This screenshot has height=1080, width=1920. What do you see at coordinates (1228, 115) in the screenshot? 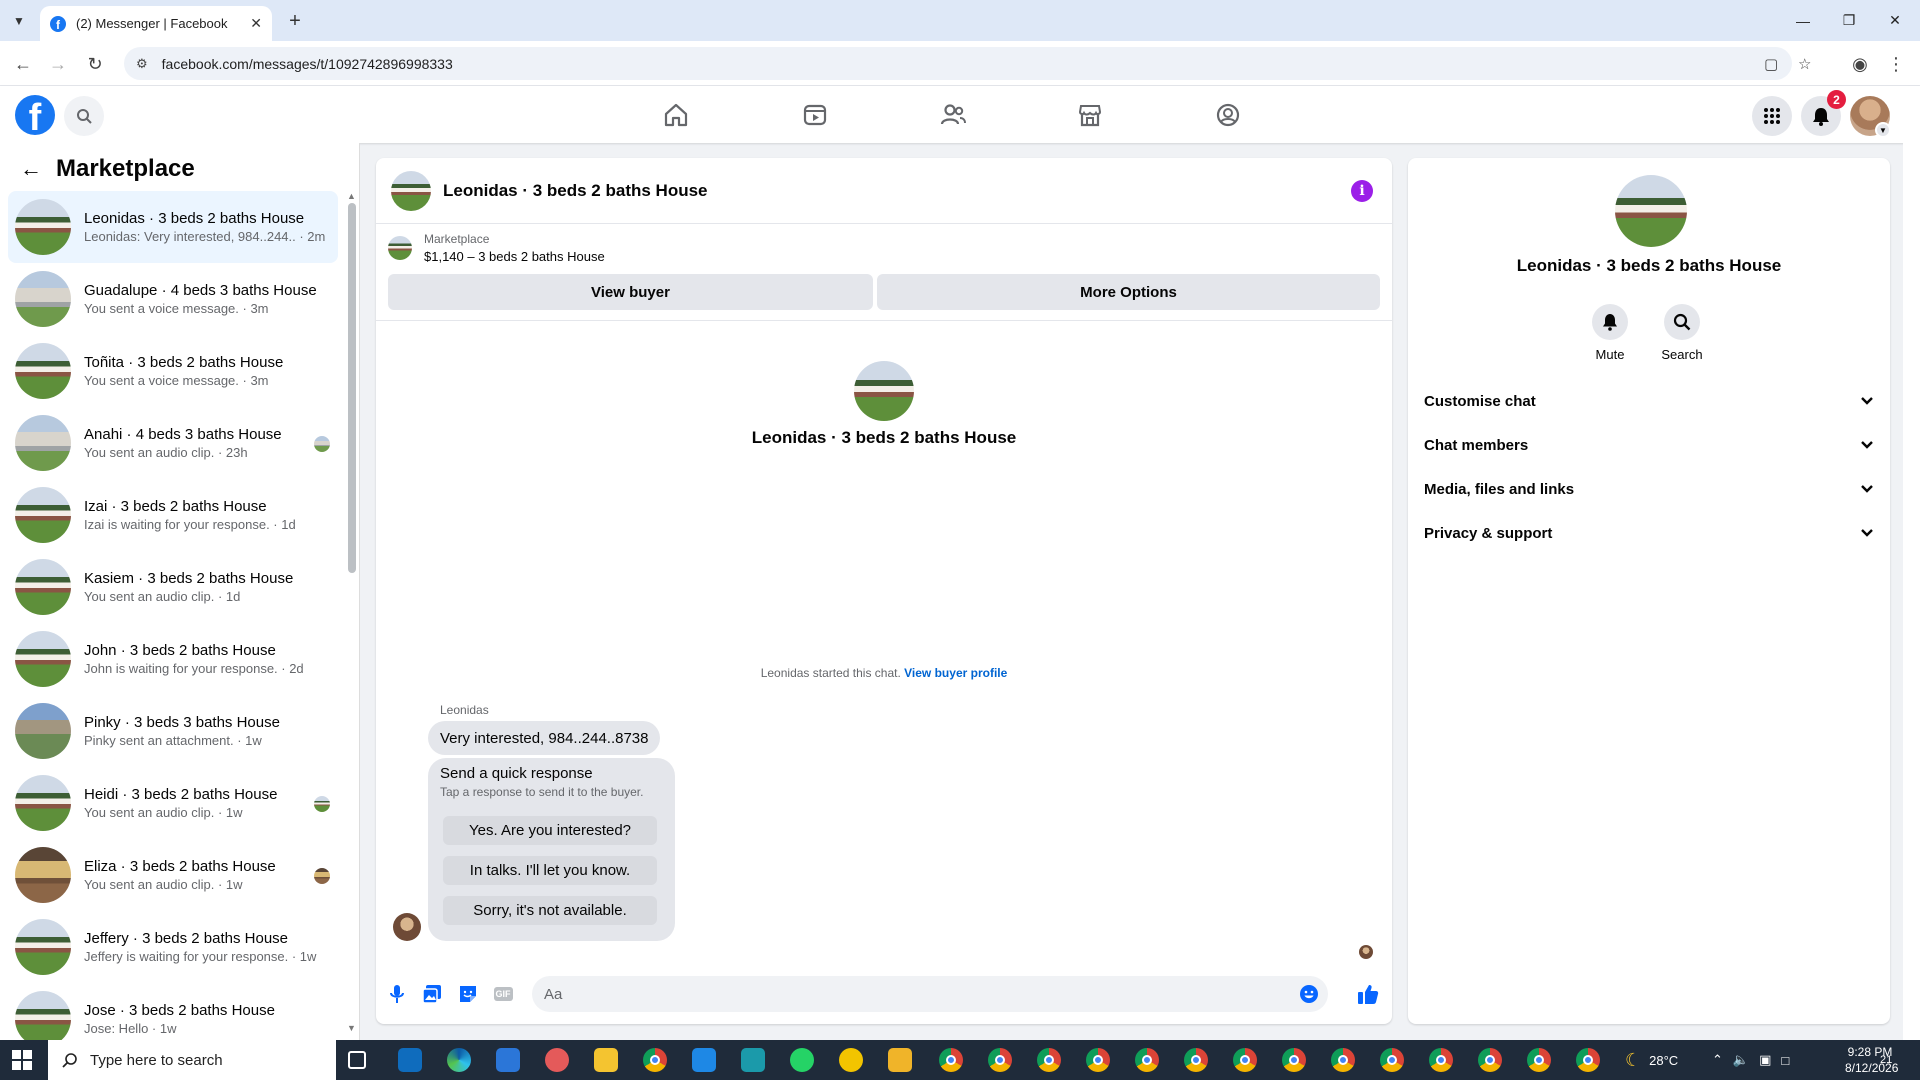
I see `gaming-icon` at bounding box center [1228, 115].